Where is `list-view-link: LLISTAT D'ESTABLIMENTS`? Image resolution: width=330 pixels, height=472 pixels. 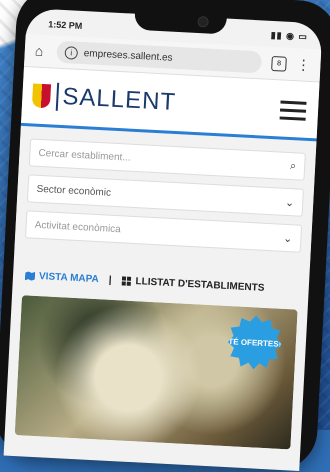
list-view-link: LLISTAT D'ESTABLIMENTS is located at coordinates (193, 284).